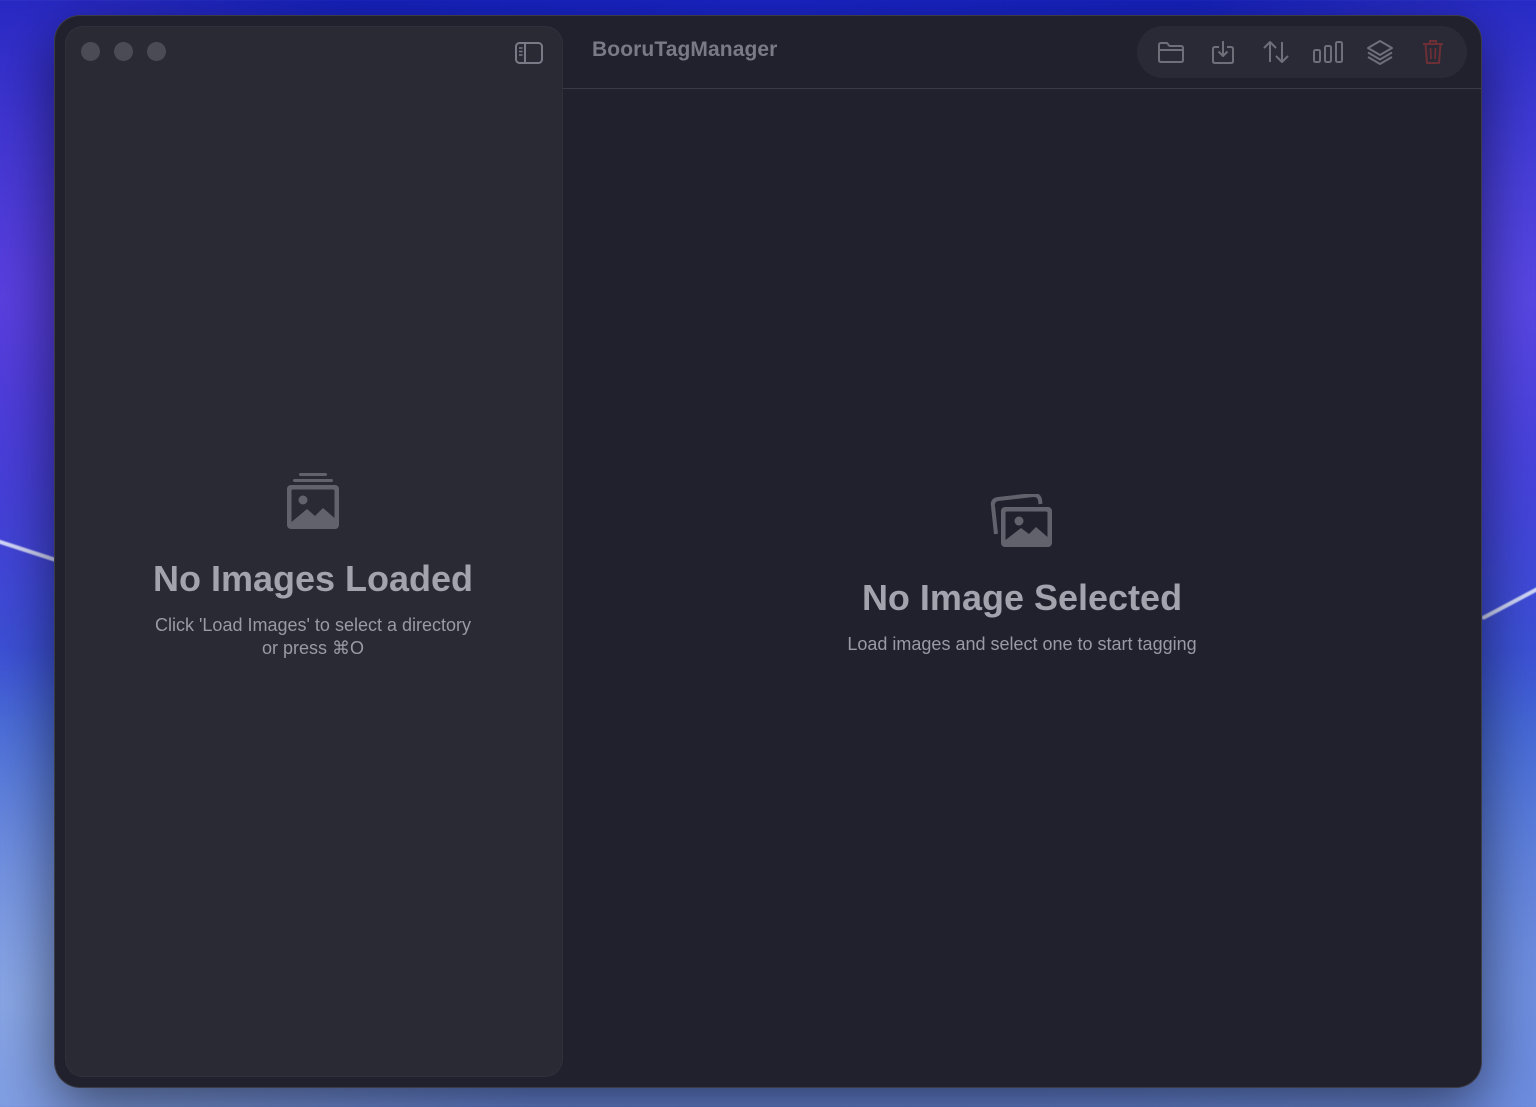  What do you see at coordinates (313, 578) in the screenshot?
I see `sidebar-empty-title: No Images Loaded` at bounding box center [313, 578].